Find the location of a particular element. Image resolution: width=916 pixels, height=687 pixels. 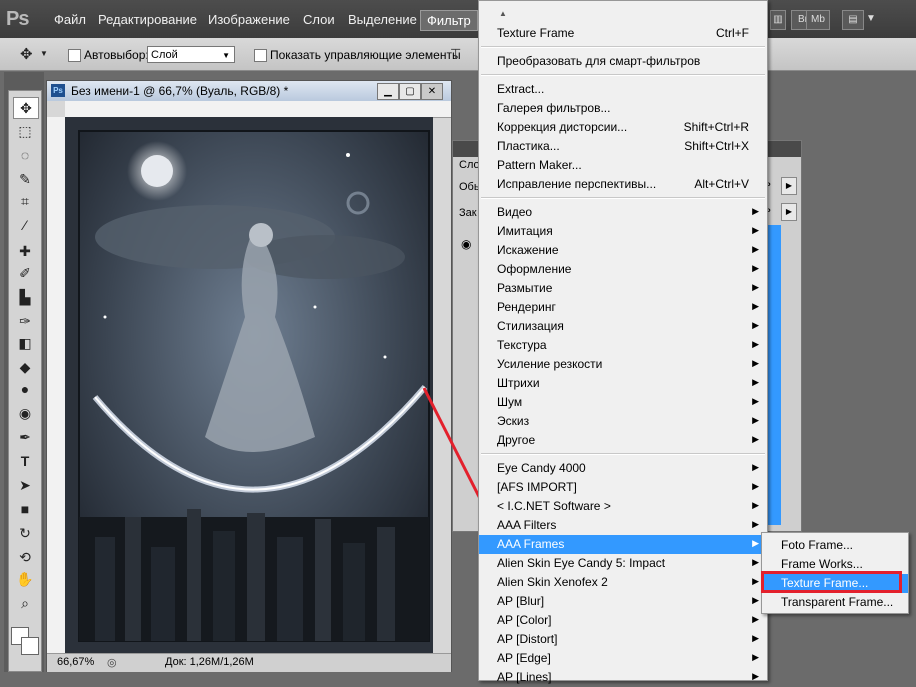

filter-menu-item: Текстура ▶ is located at coordinates (623, 345).